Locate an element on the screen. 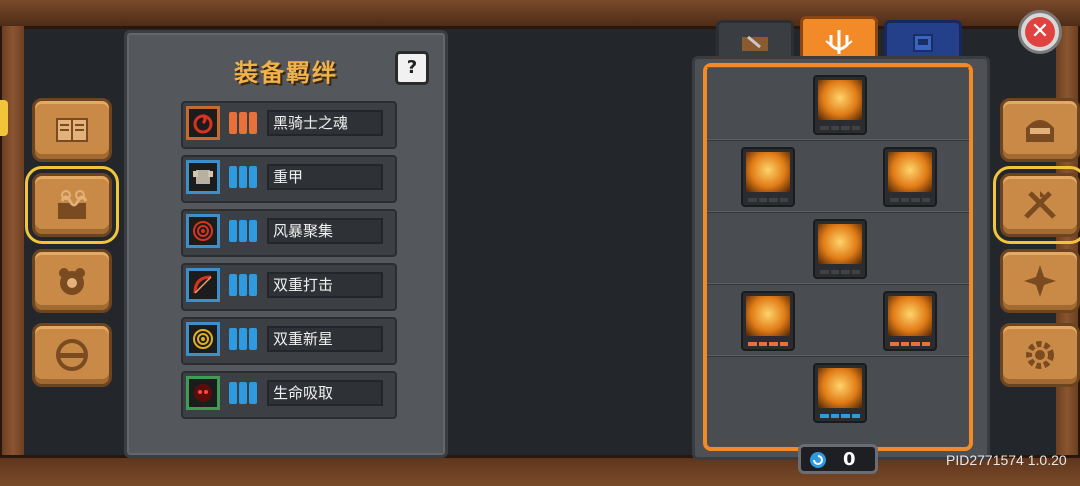 Image resolution: width=1080 pixels, height=486 pixels. bond-name: 生命吸取 is located at coordinates (325, 393).